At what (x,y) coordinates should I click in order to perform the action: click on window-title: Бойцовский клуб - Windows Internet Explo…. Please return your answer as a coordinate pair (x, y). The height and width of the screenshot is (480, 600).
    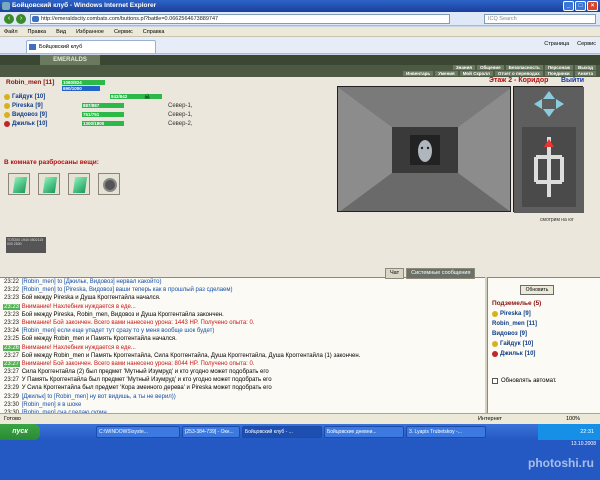
    Looking at the image, I should click on (84, 5).